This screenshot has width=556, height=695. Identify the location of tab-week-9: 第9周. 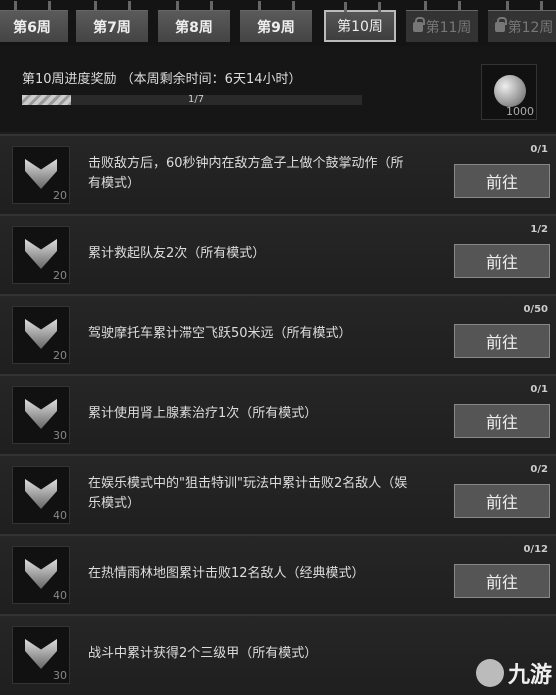
(276, 21).